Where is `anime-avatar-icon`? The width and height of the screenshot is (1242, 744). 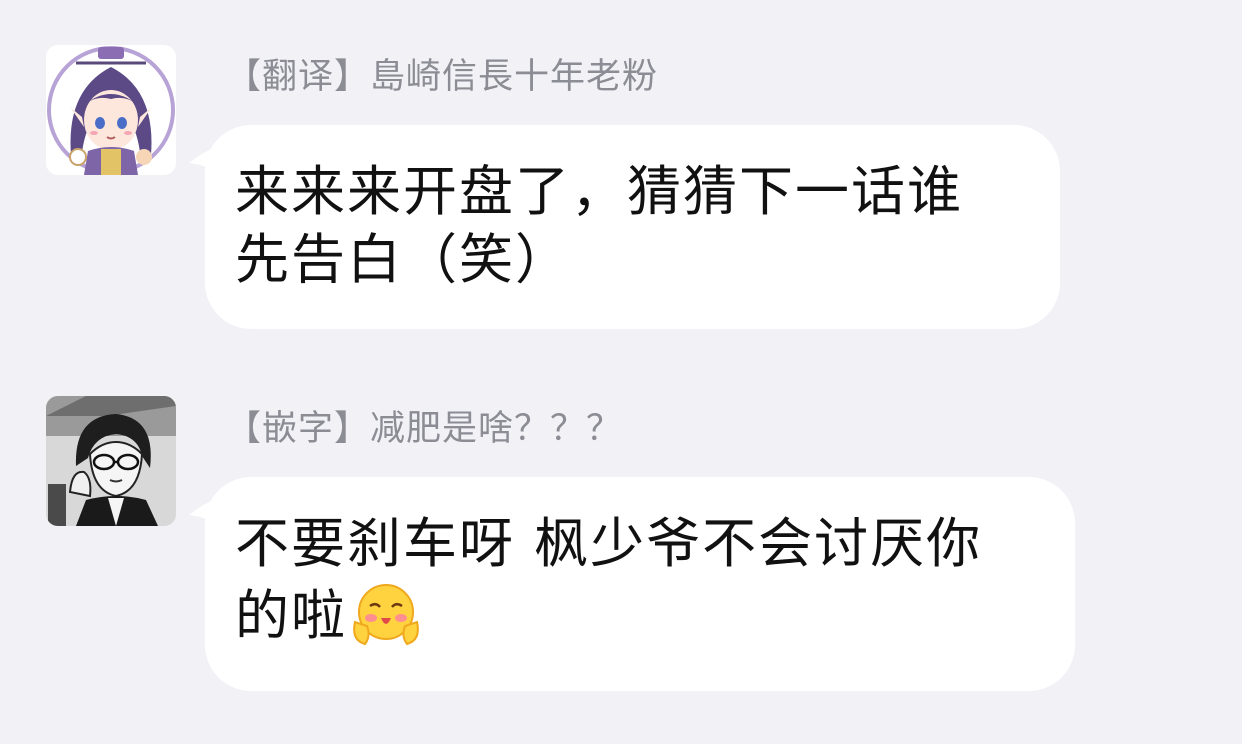 anime-avatar-icon is located at coordinates (111, 110).